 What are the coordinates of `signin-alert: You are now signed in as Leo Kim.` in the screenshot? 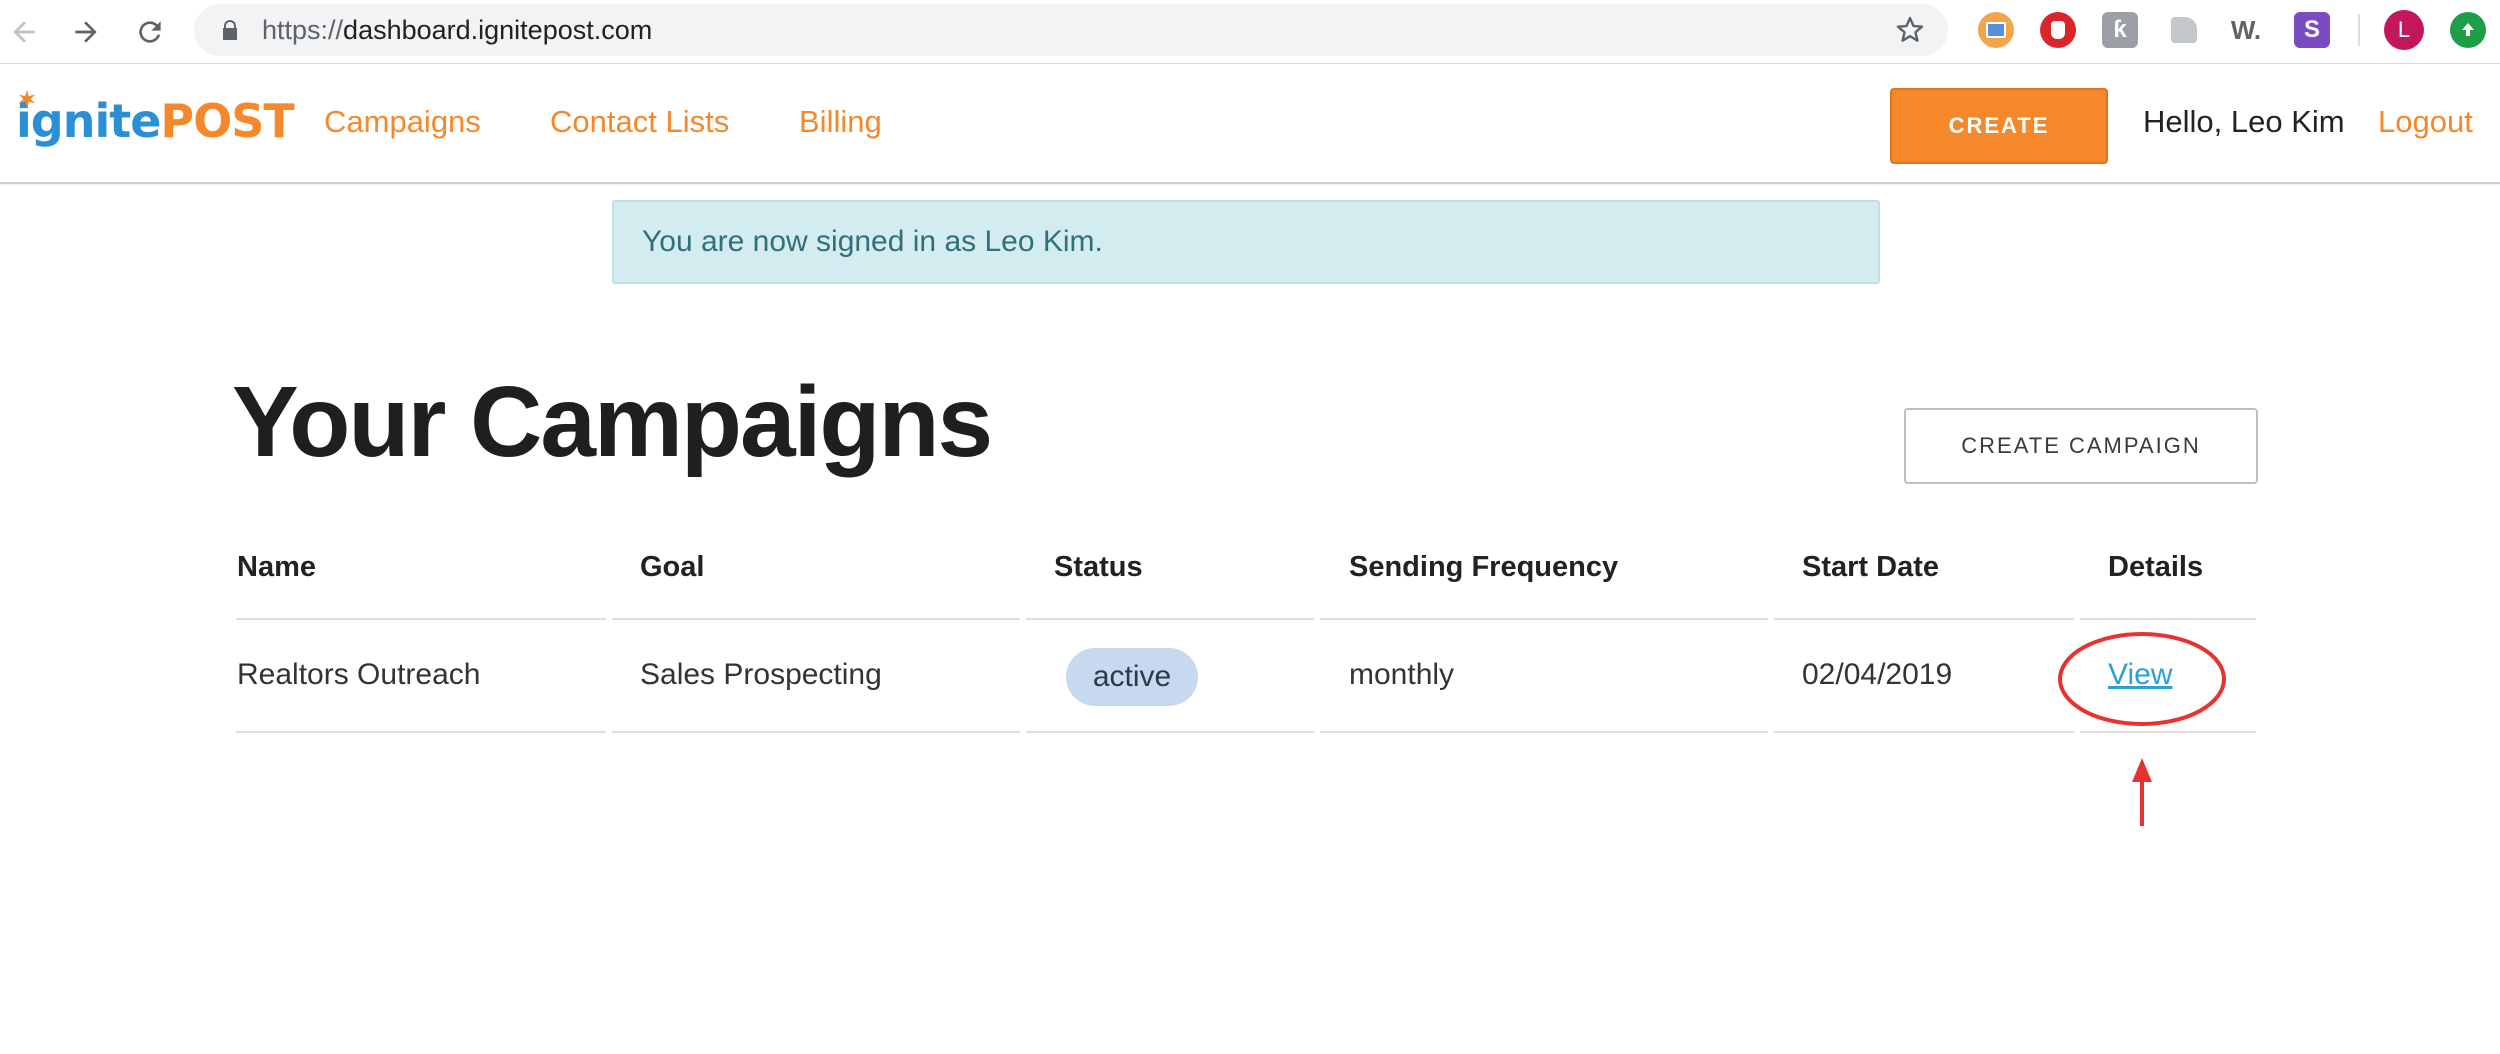 It's located at (1246, 242).